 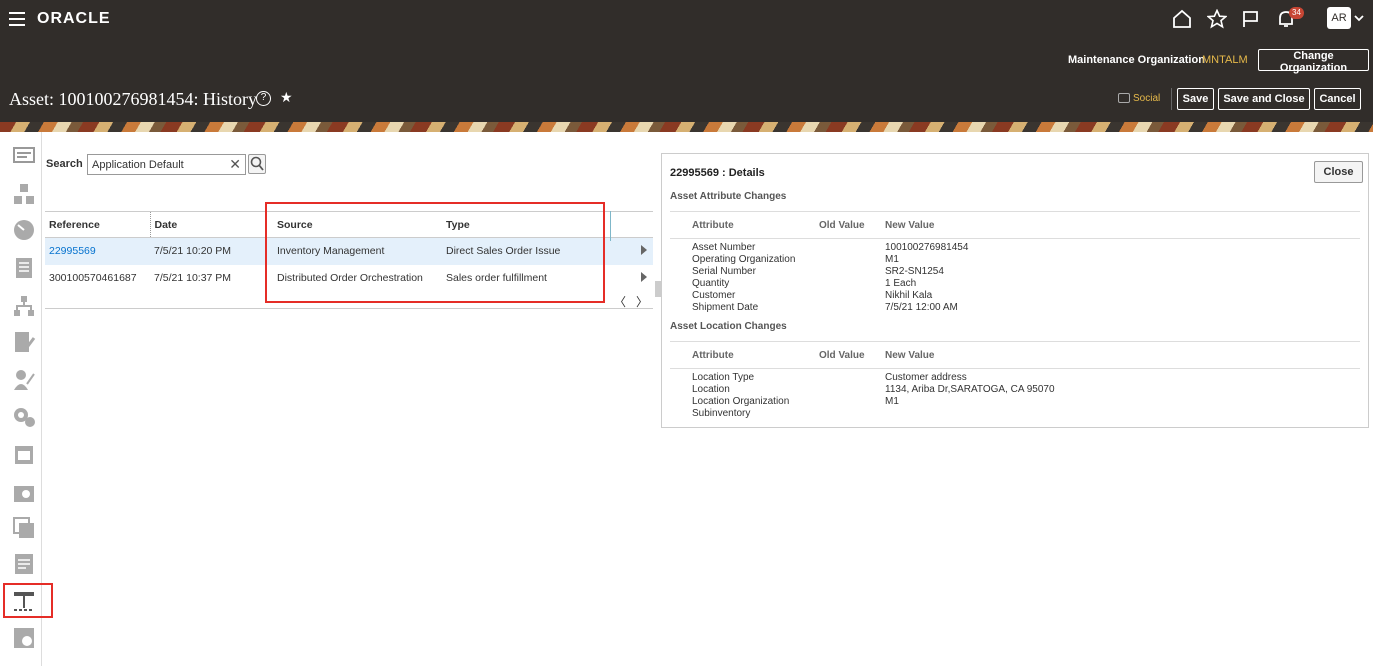 I want to click on attribute-name: Customer, so click(x=714, y=295).